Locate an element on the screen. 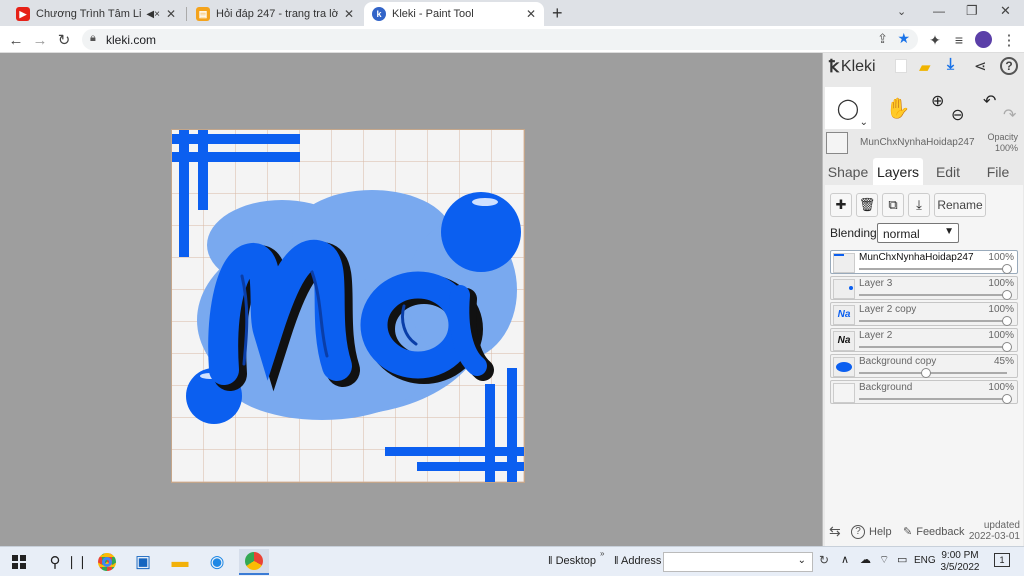 The height and width of the screenshot is (576, 1024). clock: 9:00 PM 3/5/2022 is located at coordinates (960, 562).